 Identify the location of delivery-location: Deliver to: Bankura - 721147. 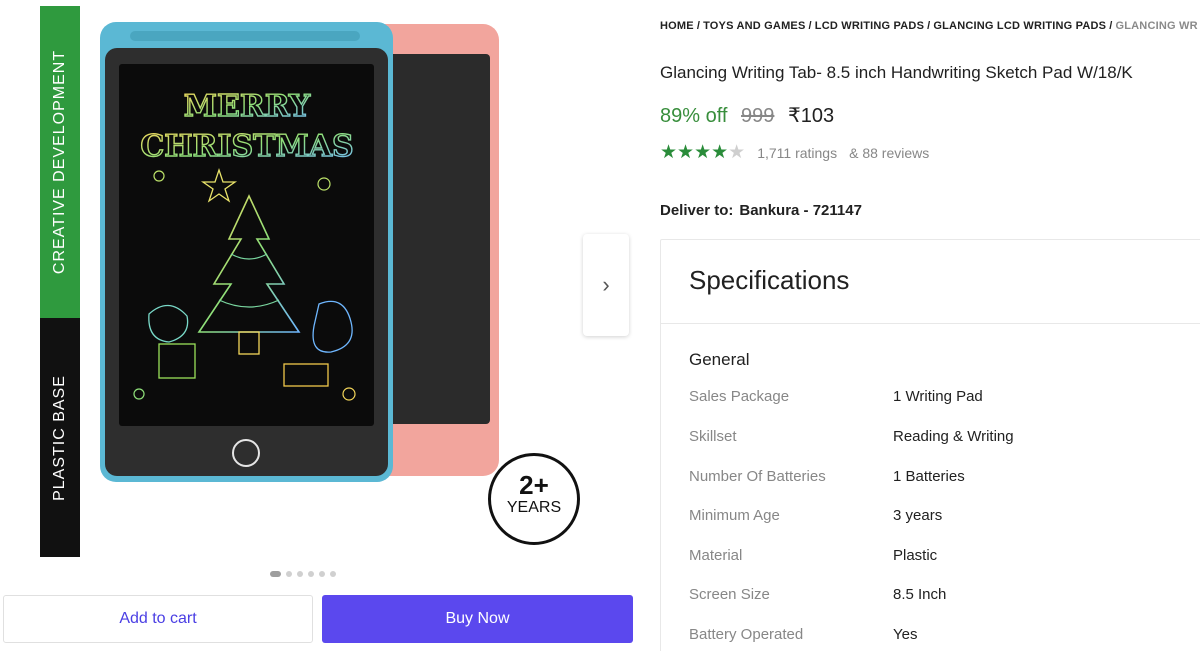
(761, 210).